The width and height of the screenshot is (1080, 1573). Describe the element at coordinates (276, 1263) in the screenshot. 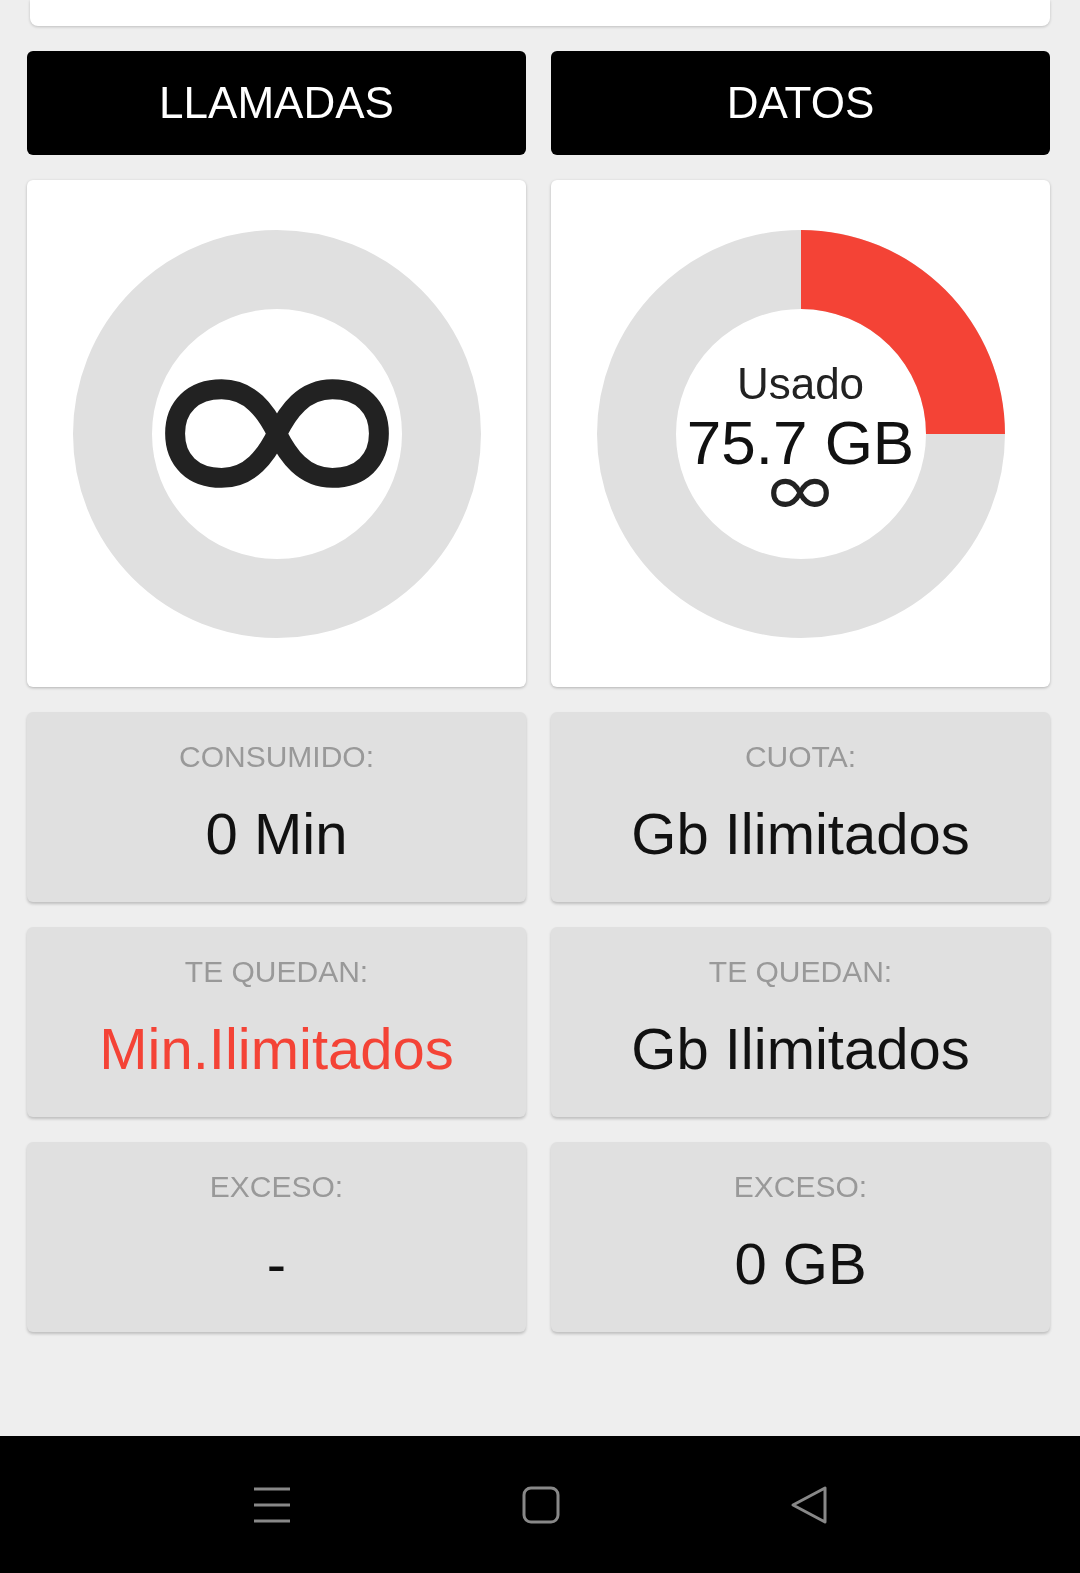

I see `stat-value: -` at that location.